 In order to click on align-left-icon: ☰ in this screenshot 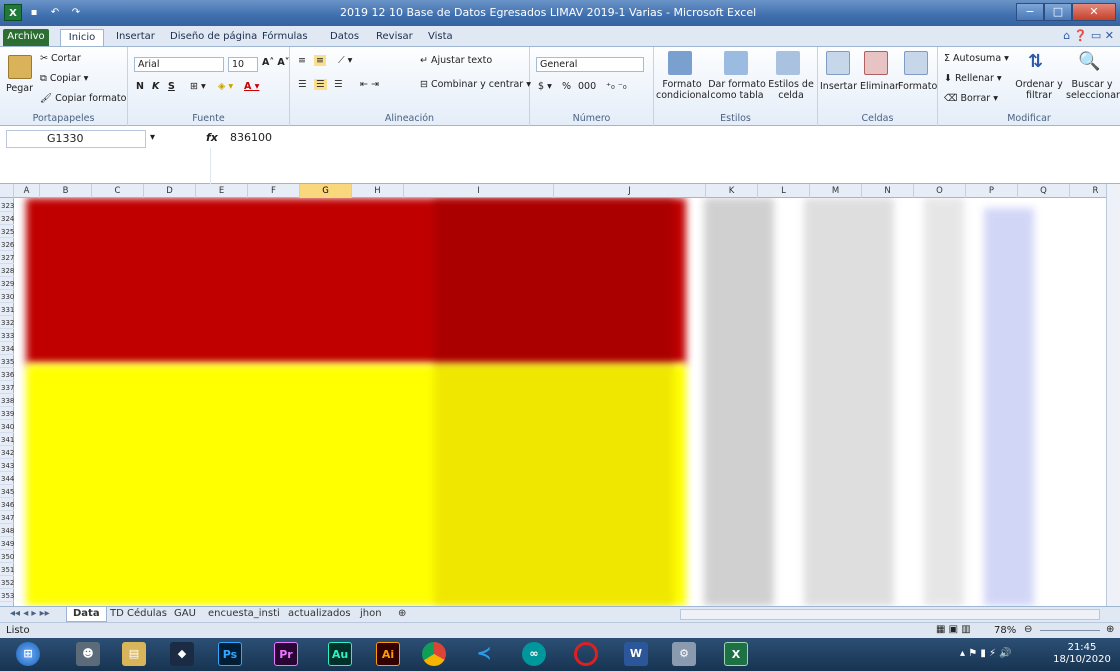, I will do `click(302, 84)`.